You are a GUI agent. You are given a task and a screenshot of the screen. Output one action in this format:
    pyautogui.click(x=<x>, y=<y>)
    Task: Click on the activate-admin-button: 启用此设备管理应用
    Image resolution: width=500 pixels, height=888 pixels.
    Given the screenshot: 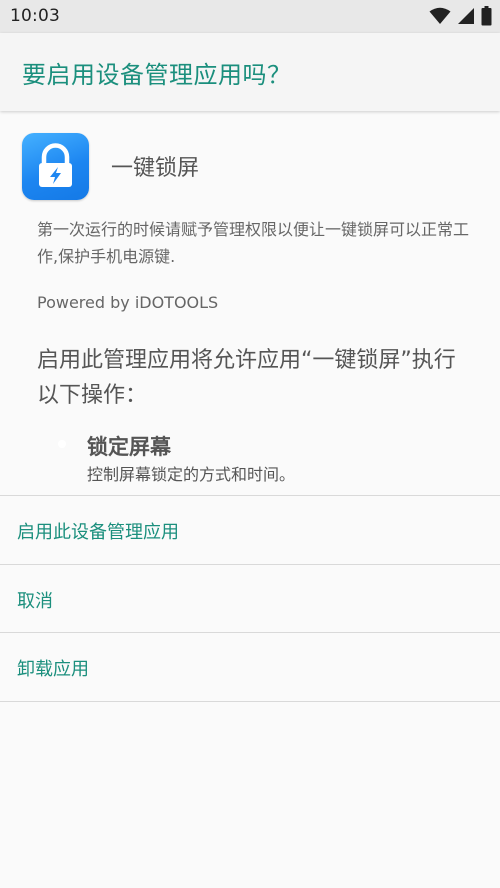 What is the action you would take?
    pyautogui.click(x=250, y=530)
    